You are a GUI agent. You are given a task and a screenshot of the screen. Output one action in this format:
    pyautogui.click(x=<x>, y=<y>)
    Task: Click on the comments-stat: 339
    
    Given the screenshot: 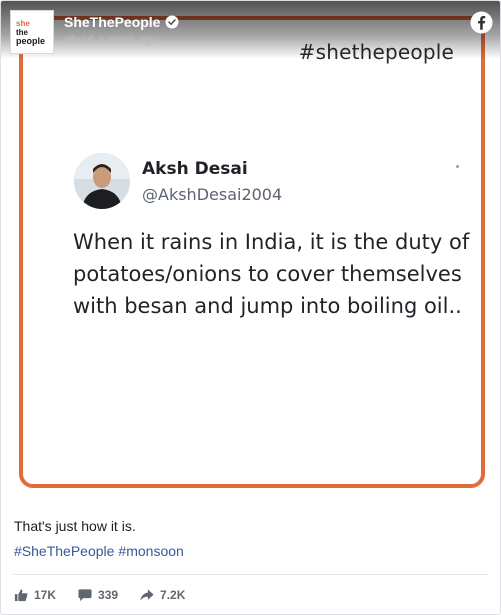 What is the action you would take?
    pyautogui.click(x=98, y=595)
    